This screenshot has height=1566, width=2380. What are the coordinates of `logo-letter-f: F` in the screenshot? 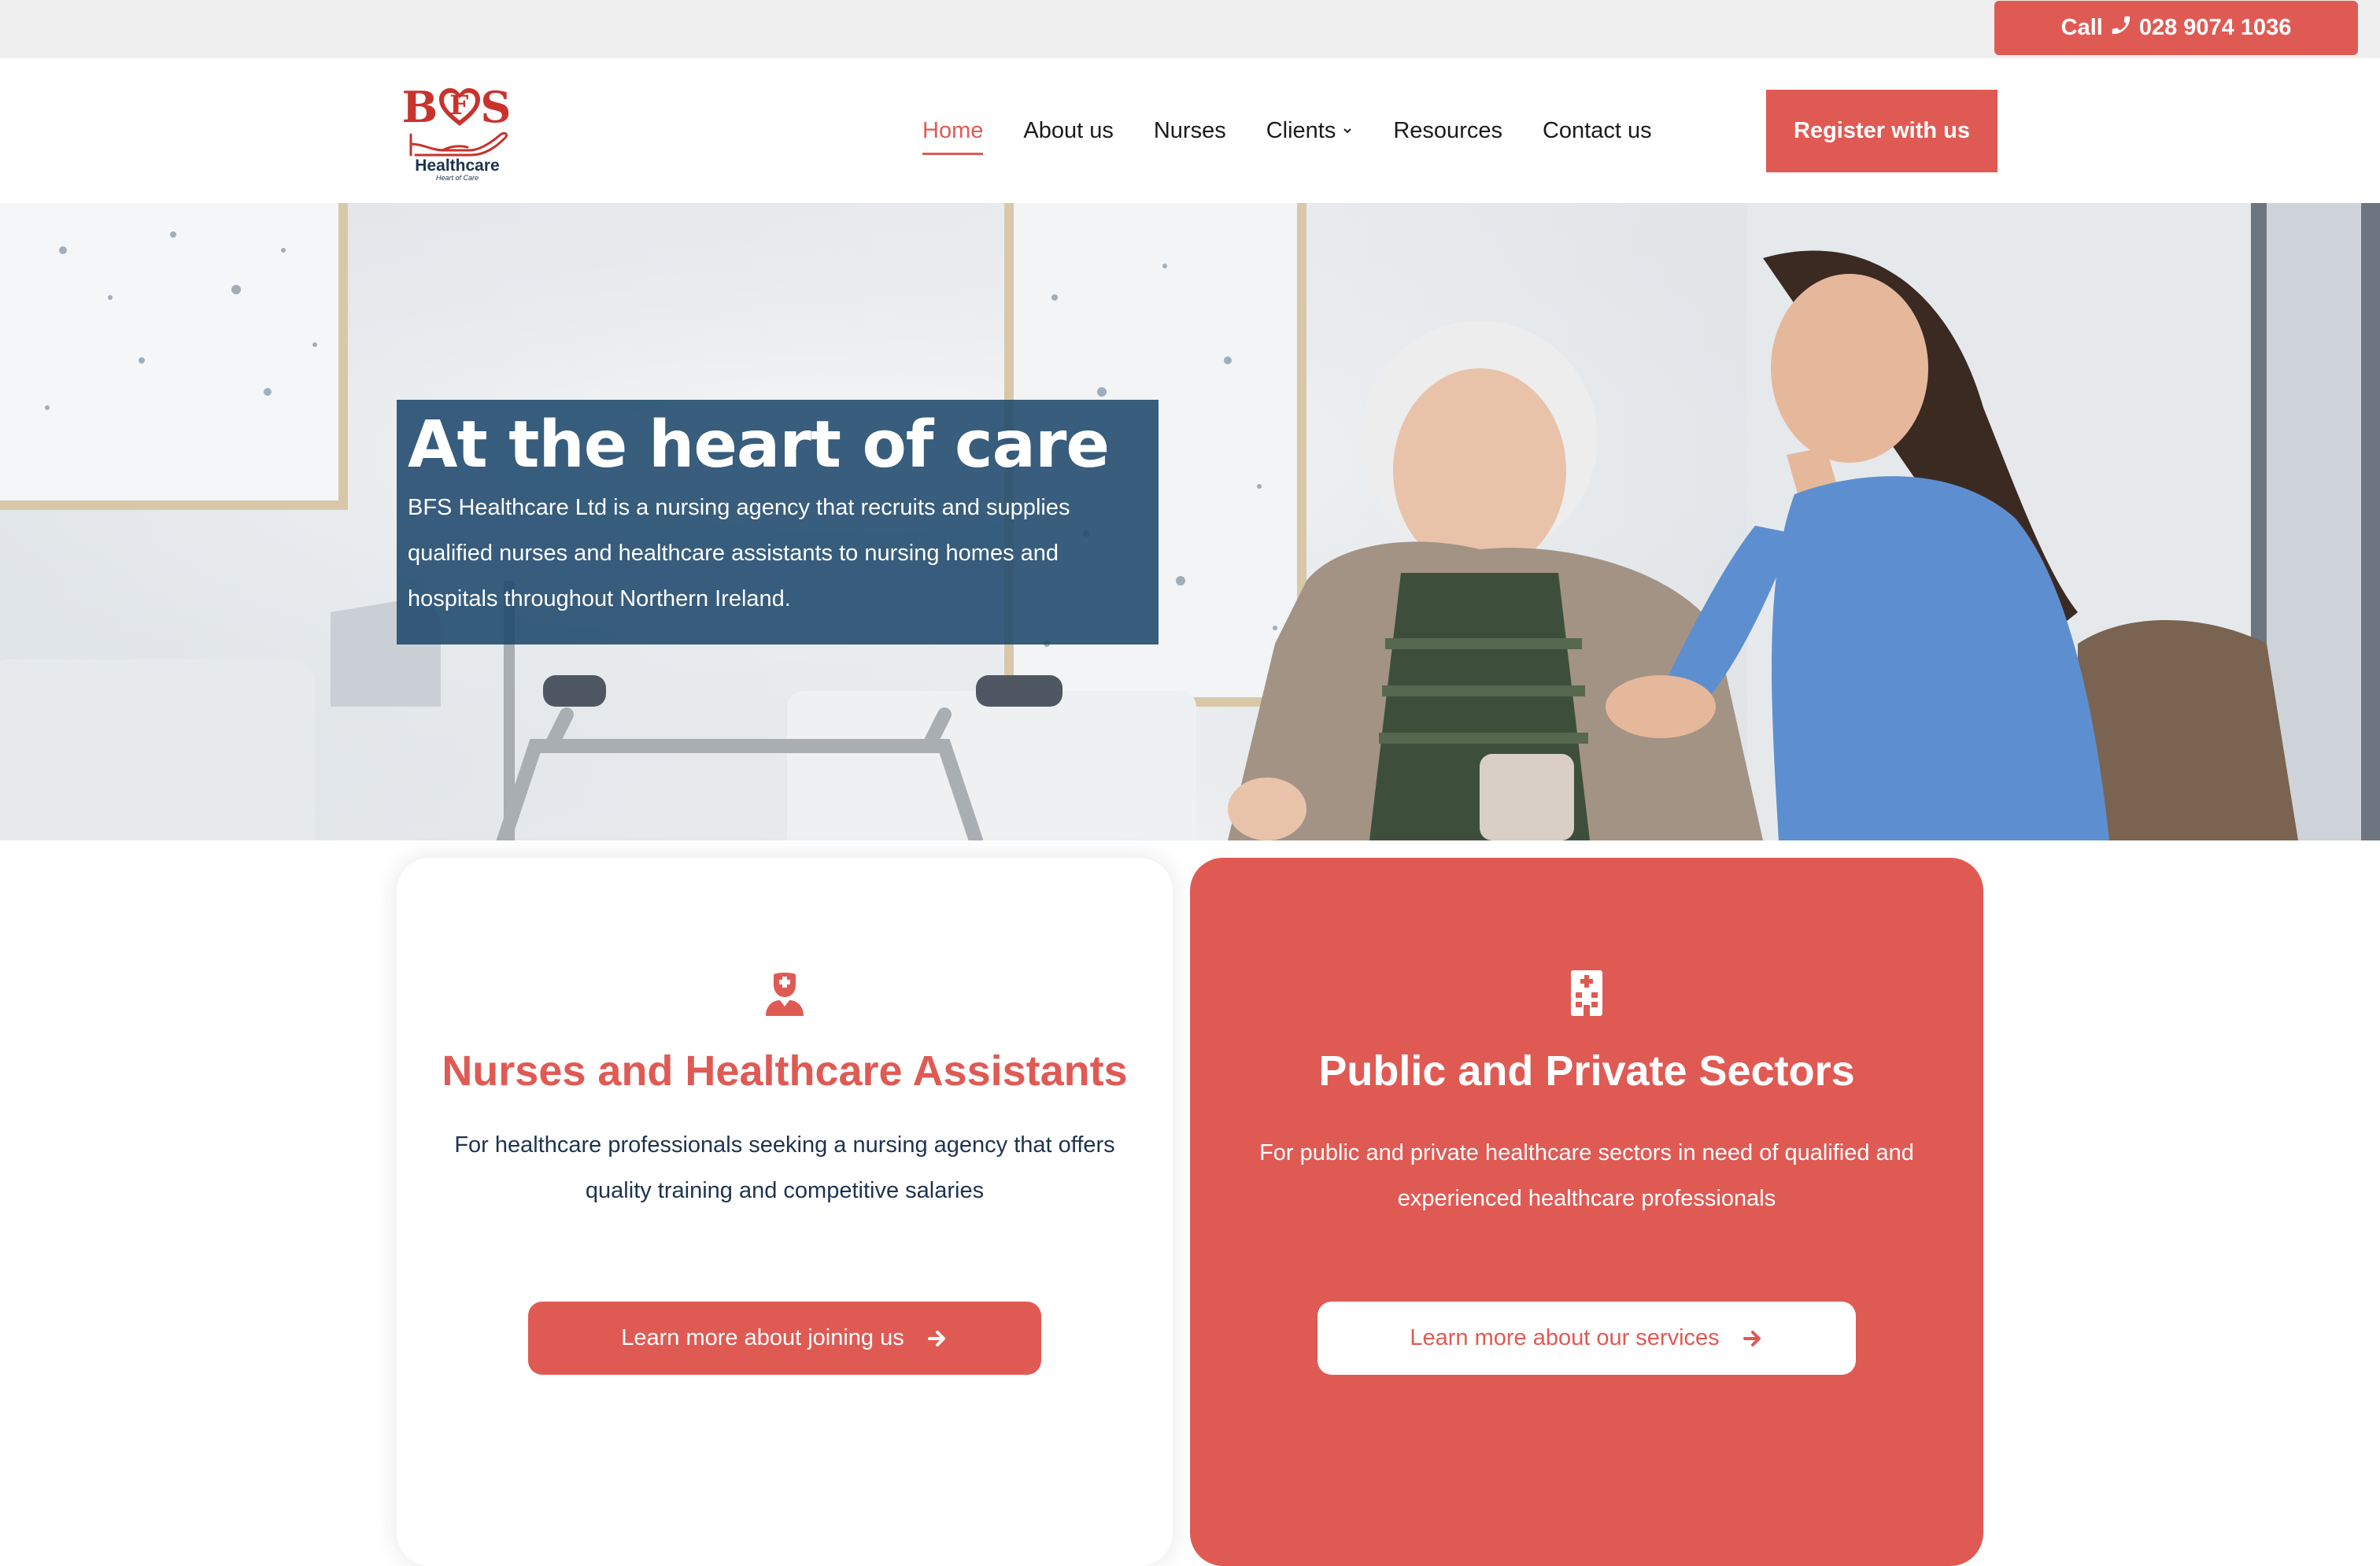 It's located at (460, 105).